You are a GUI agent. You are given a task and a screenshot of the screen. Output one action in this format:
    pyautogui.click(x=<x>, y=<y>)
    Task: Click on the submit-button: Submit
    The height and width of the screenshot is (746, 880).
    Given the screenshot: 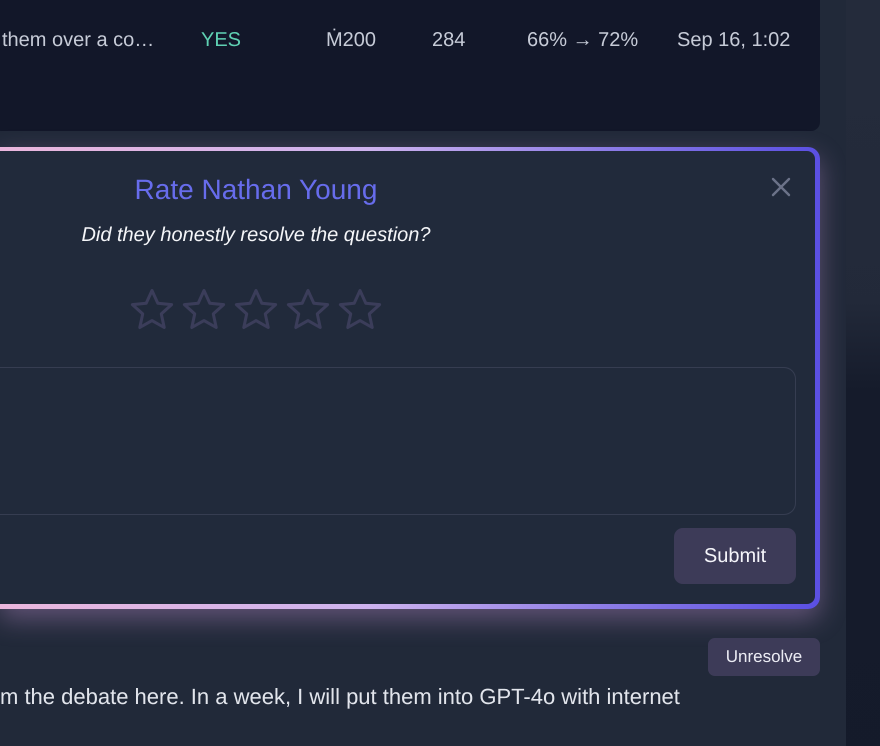 What is the action you would take?
    pyautogui.click(x=735, y=556)
    